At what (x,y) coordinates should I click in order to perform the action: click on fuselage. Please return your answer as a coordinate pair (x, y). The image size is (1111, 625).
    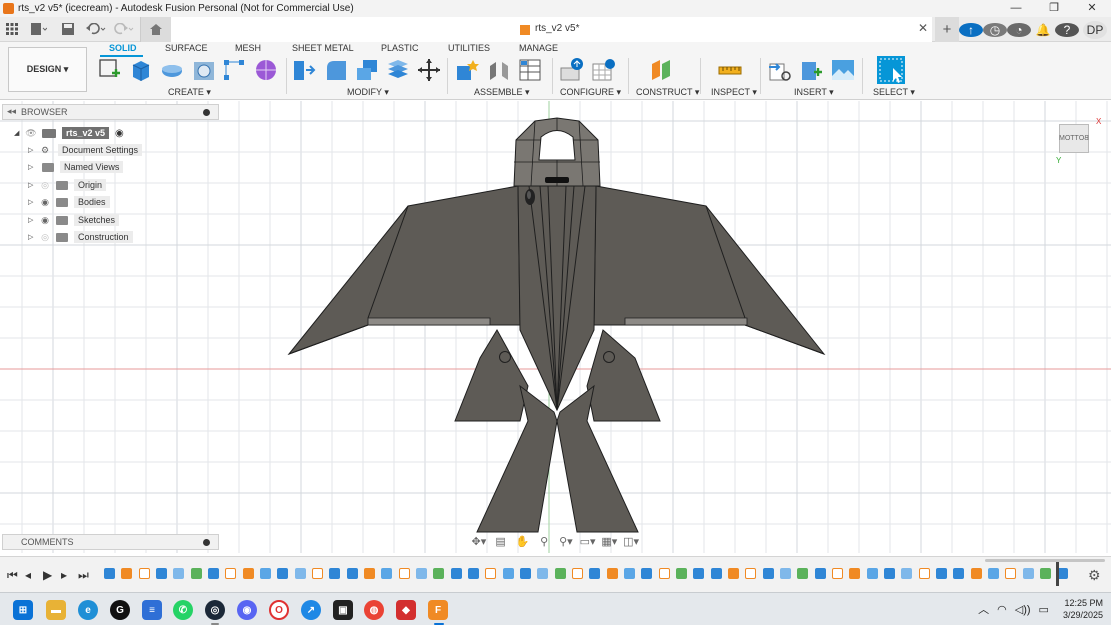
    Looking at the image, I should click on (557, 298).